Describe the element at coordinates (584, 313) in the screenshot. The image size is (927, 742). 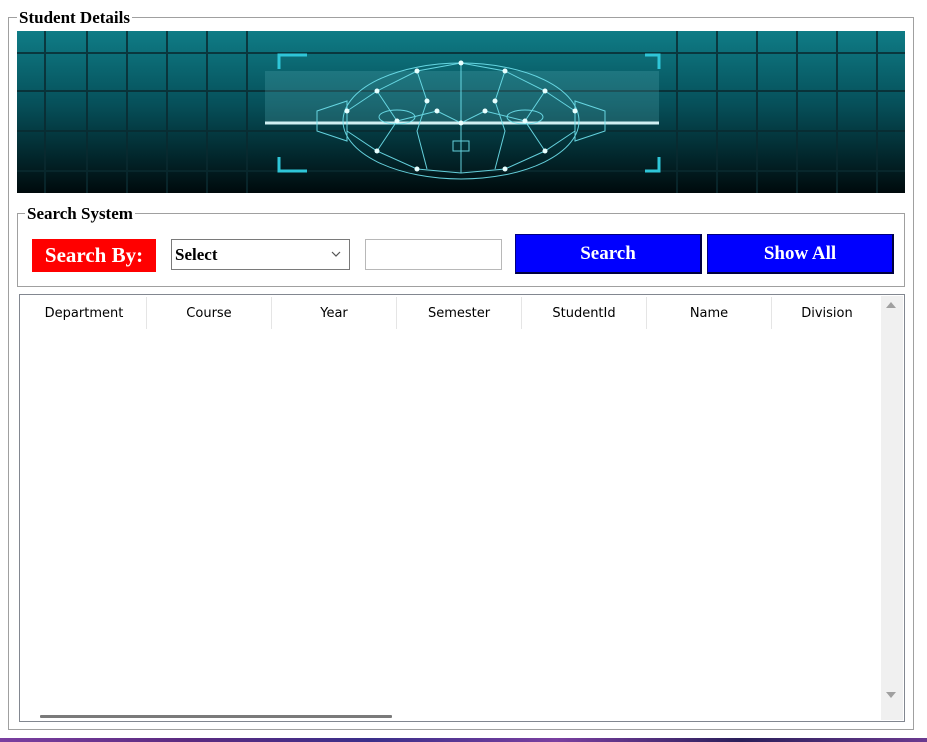
I see `column-header: StudentId` at that location.